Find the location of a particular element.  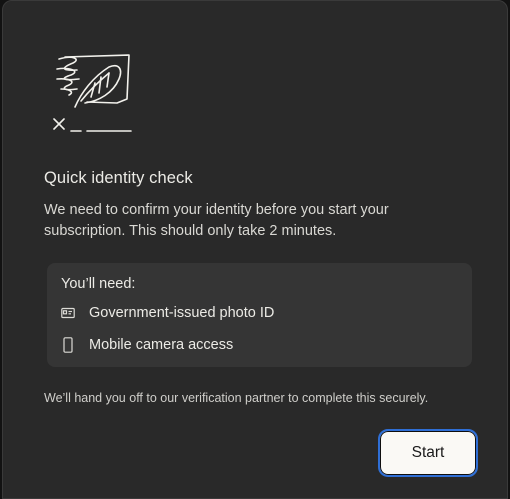

requirement-label: Government-issued photo ID is located at coordinates (182, 313).